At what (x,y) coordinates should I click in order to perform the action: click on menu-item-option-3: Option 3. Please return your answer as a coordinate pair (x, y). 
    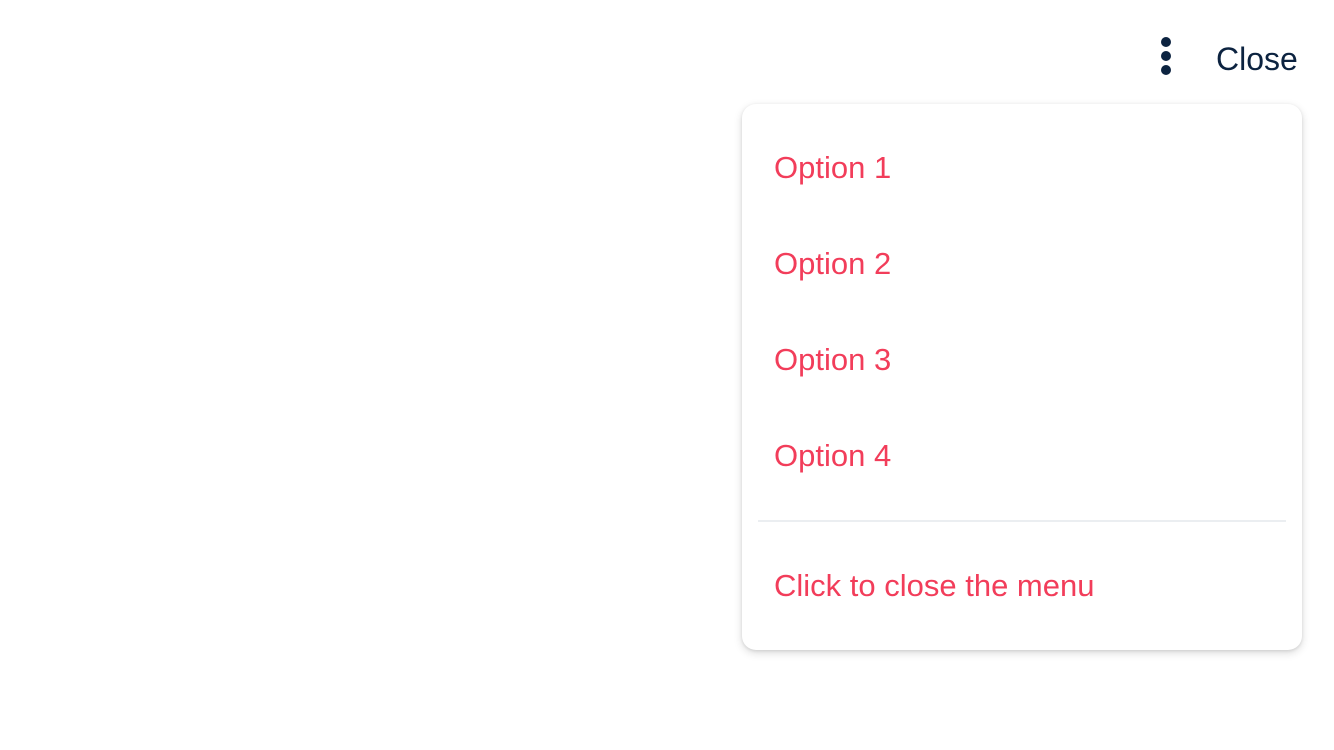
    Looking at the image, I should click on (1022, 360).